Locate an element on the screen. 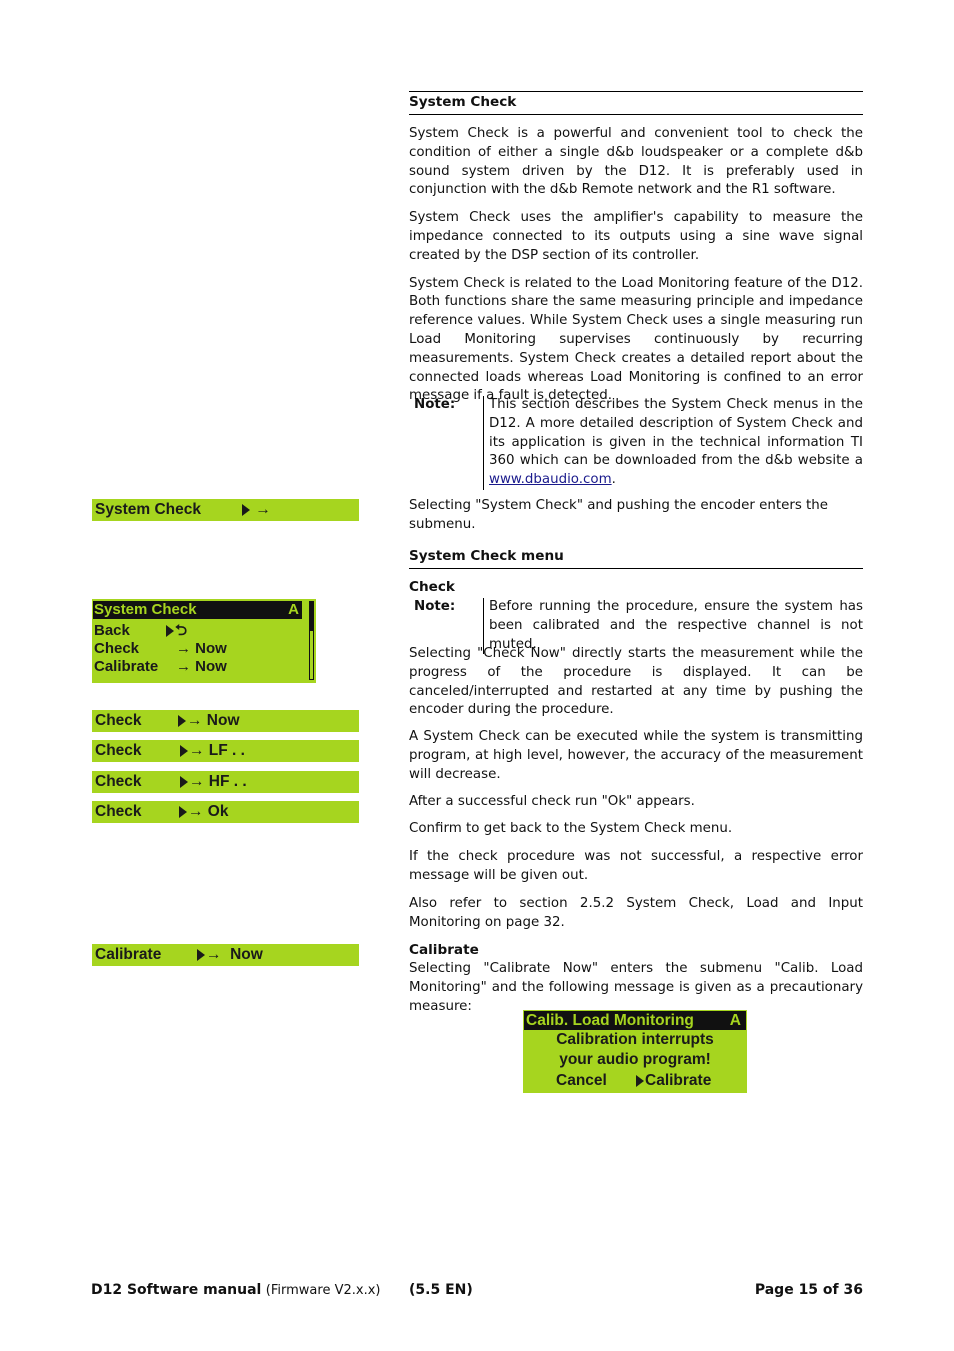 The height and width of the screenshot is (1351, 954). lcd-check-state: Check → HF . . is located at coordinates (225, 782).